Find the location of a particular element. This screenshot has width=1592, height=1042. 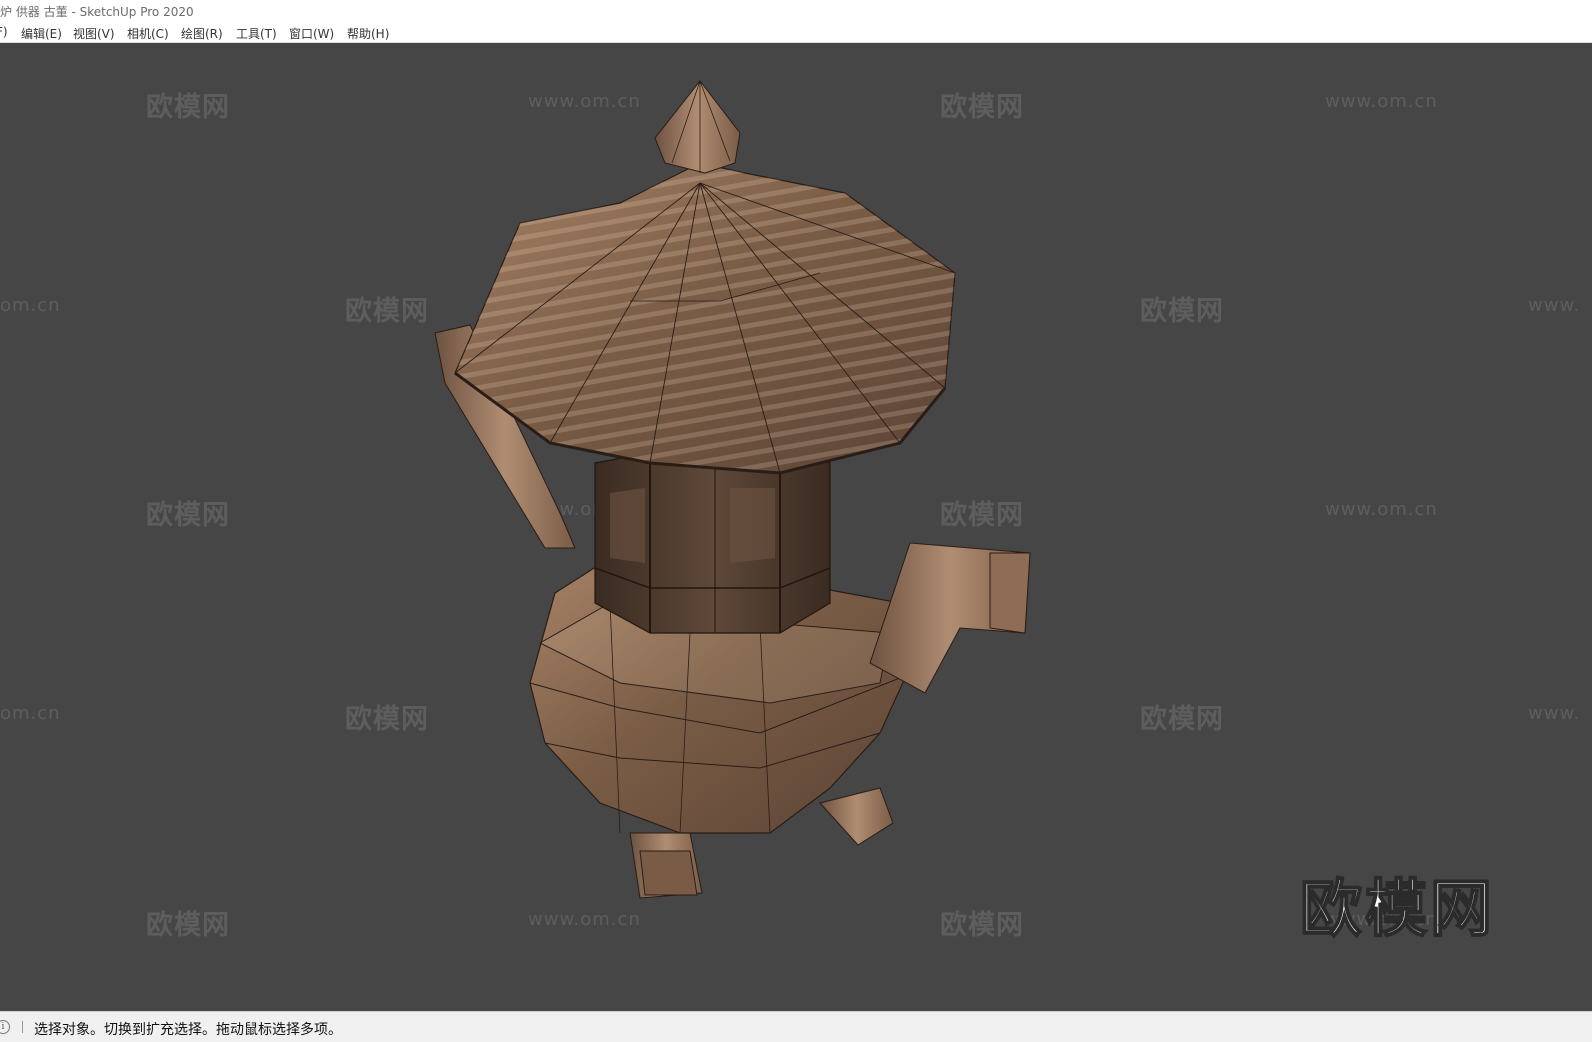

info-icon: i is located at coordinates (5, 1027).